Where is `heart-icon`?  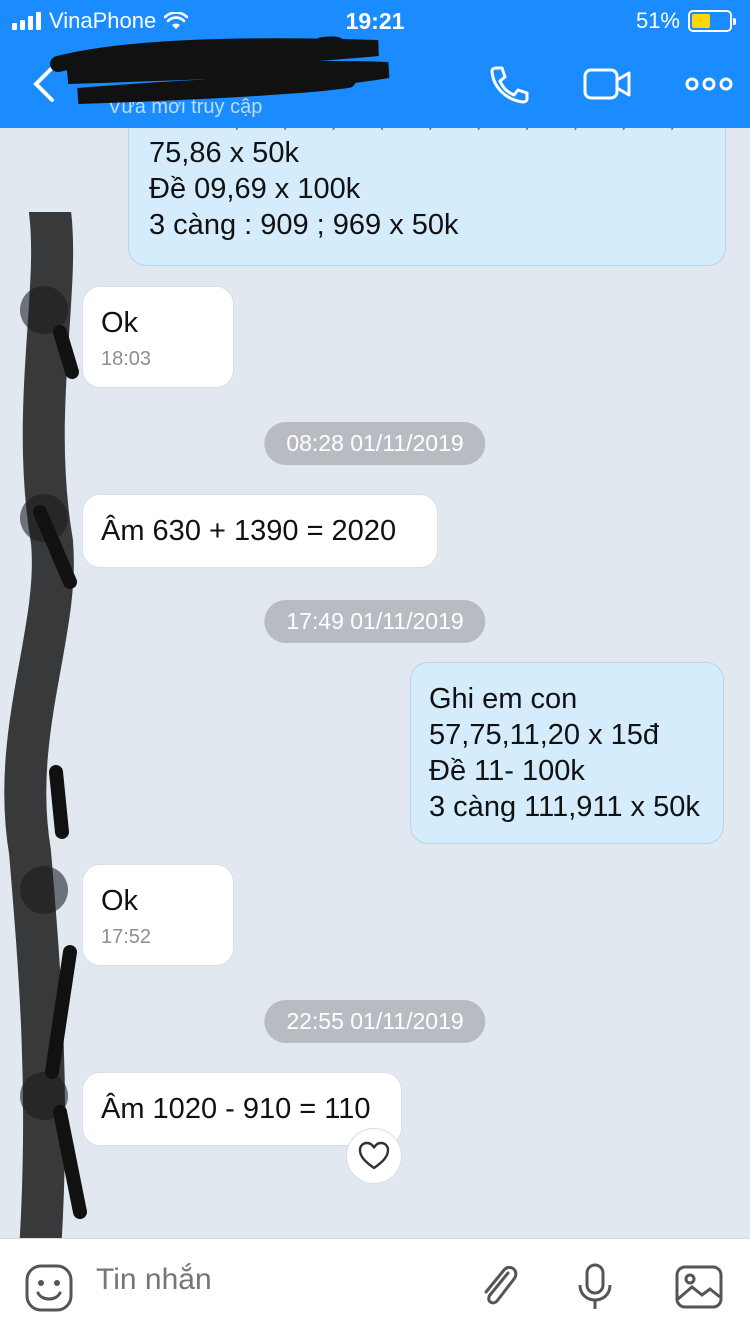 heart-icon is located at coordinates (374, 1155).